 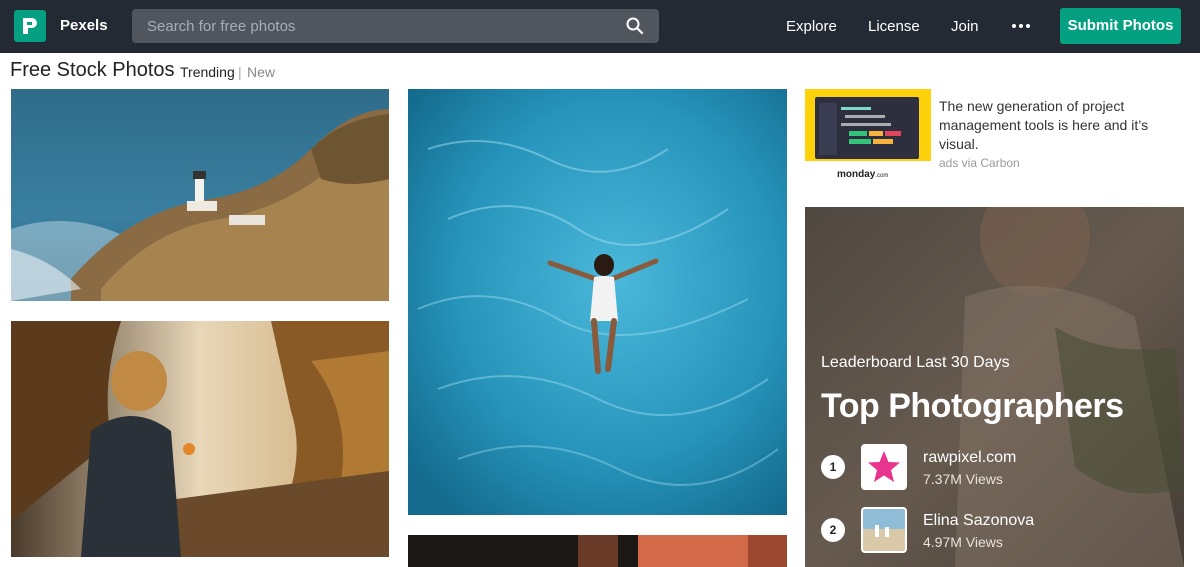 What do you see at coordinates (965, 26) in the screenshot?
I see `nav-join-link: Join` at bounding box center [965, 26].